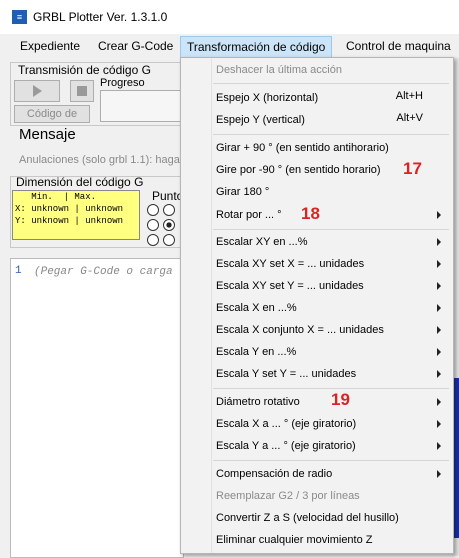  Describe the element at coordinates (69, 221) in the screenshot. I see `dim-y-row: Y: unknown | unknown` at that location.